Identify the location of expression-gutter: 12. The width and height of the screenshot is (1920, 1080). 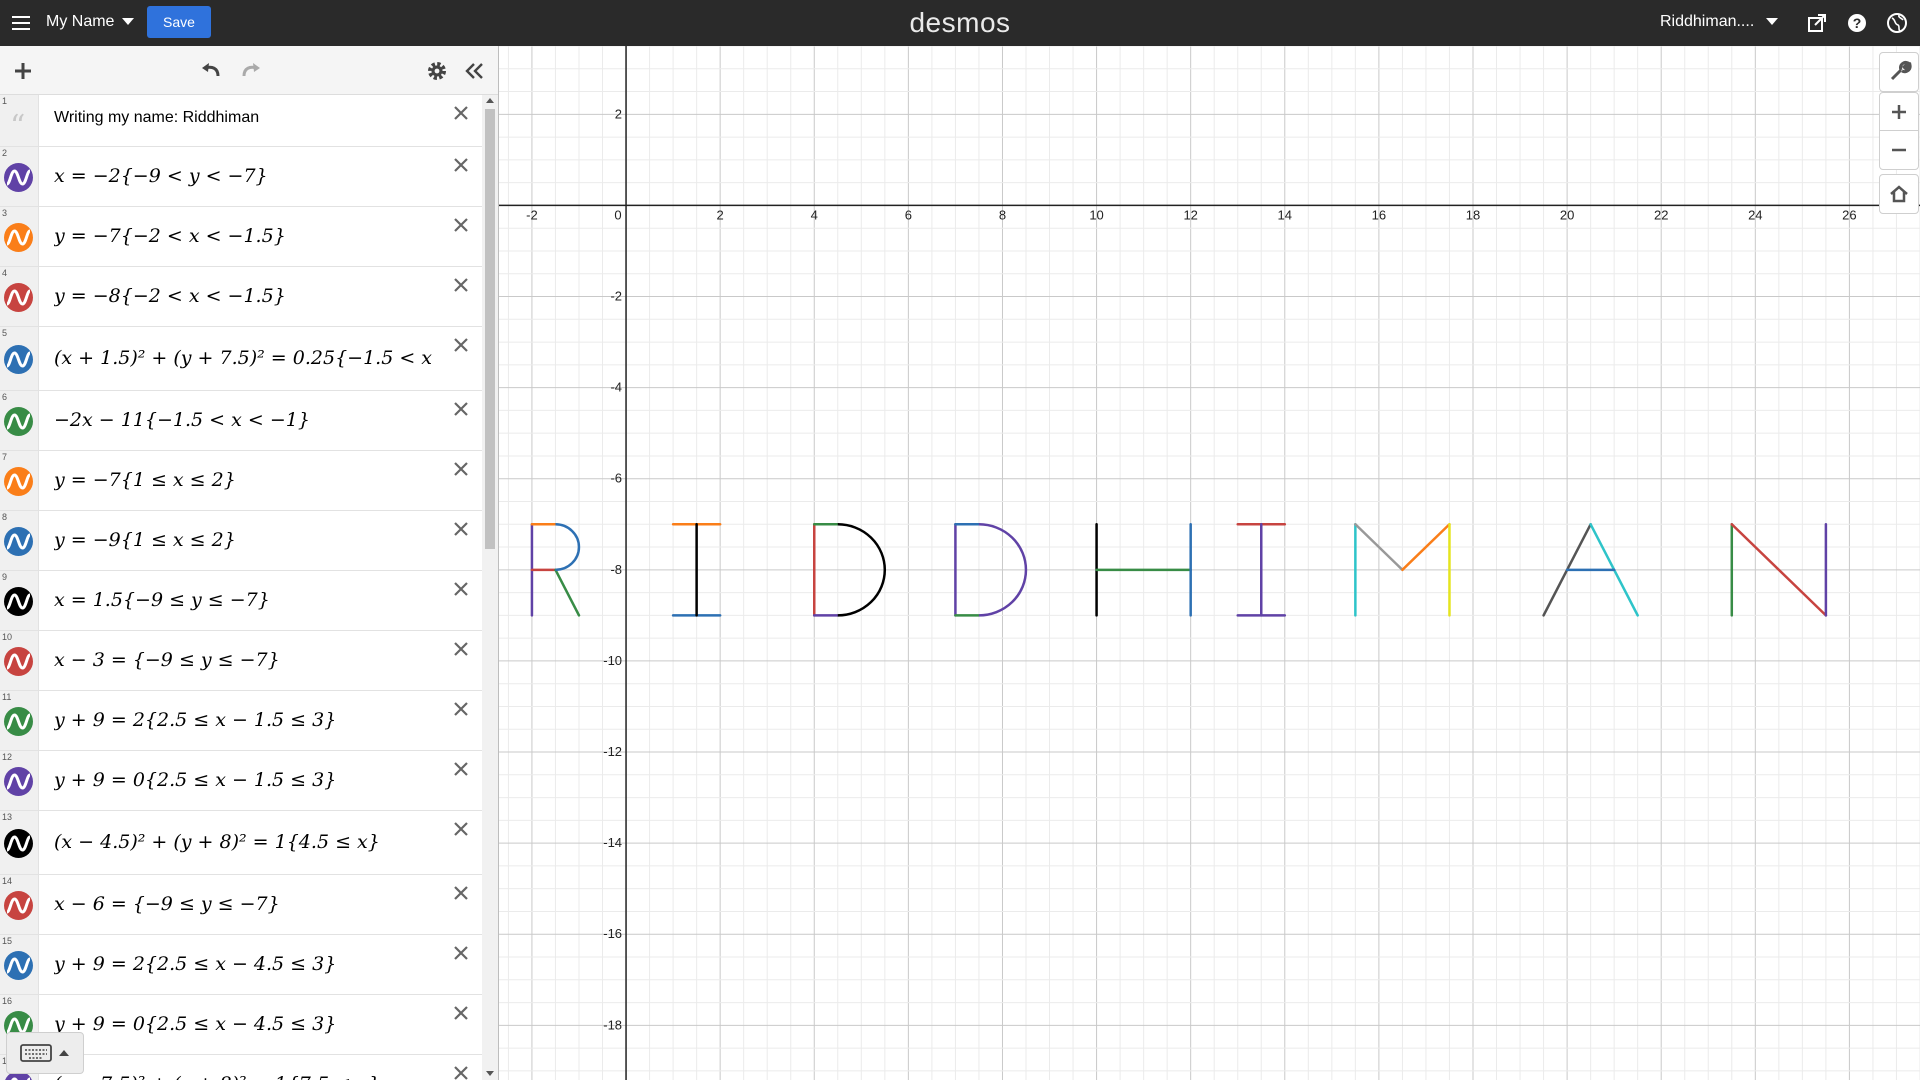
(19, 780).